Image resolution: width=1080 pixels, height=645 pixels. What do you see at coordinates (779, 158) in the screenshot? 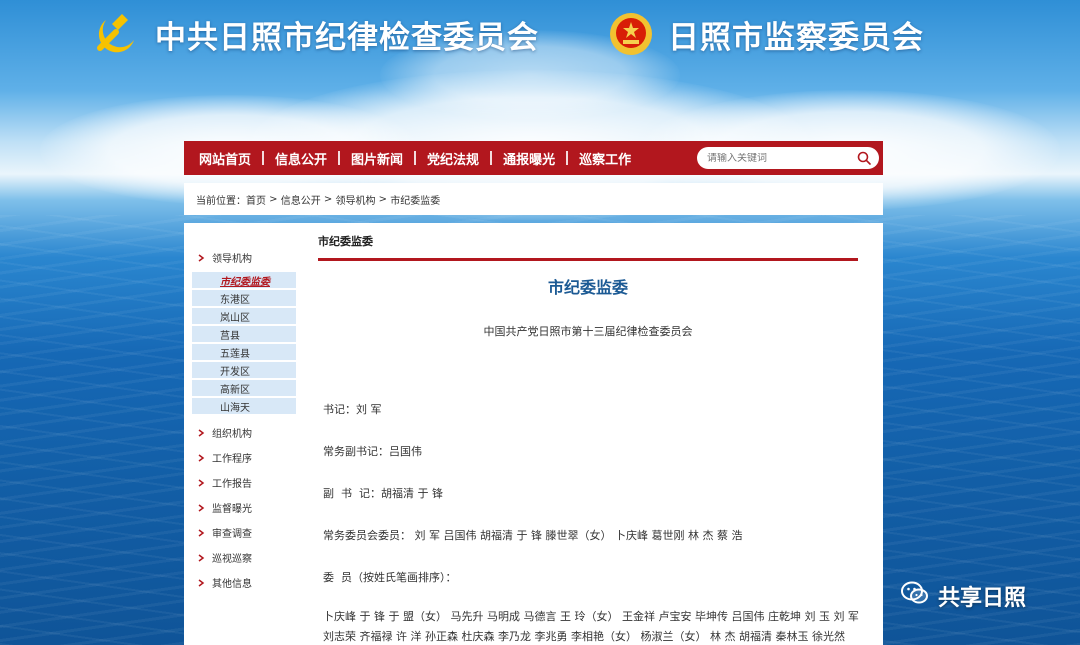
I see `search-input` at bounding box center [779, 158].